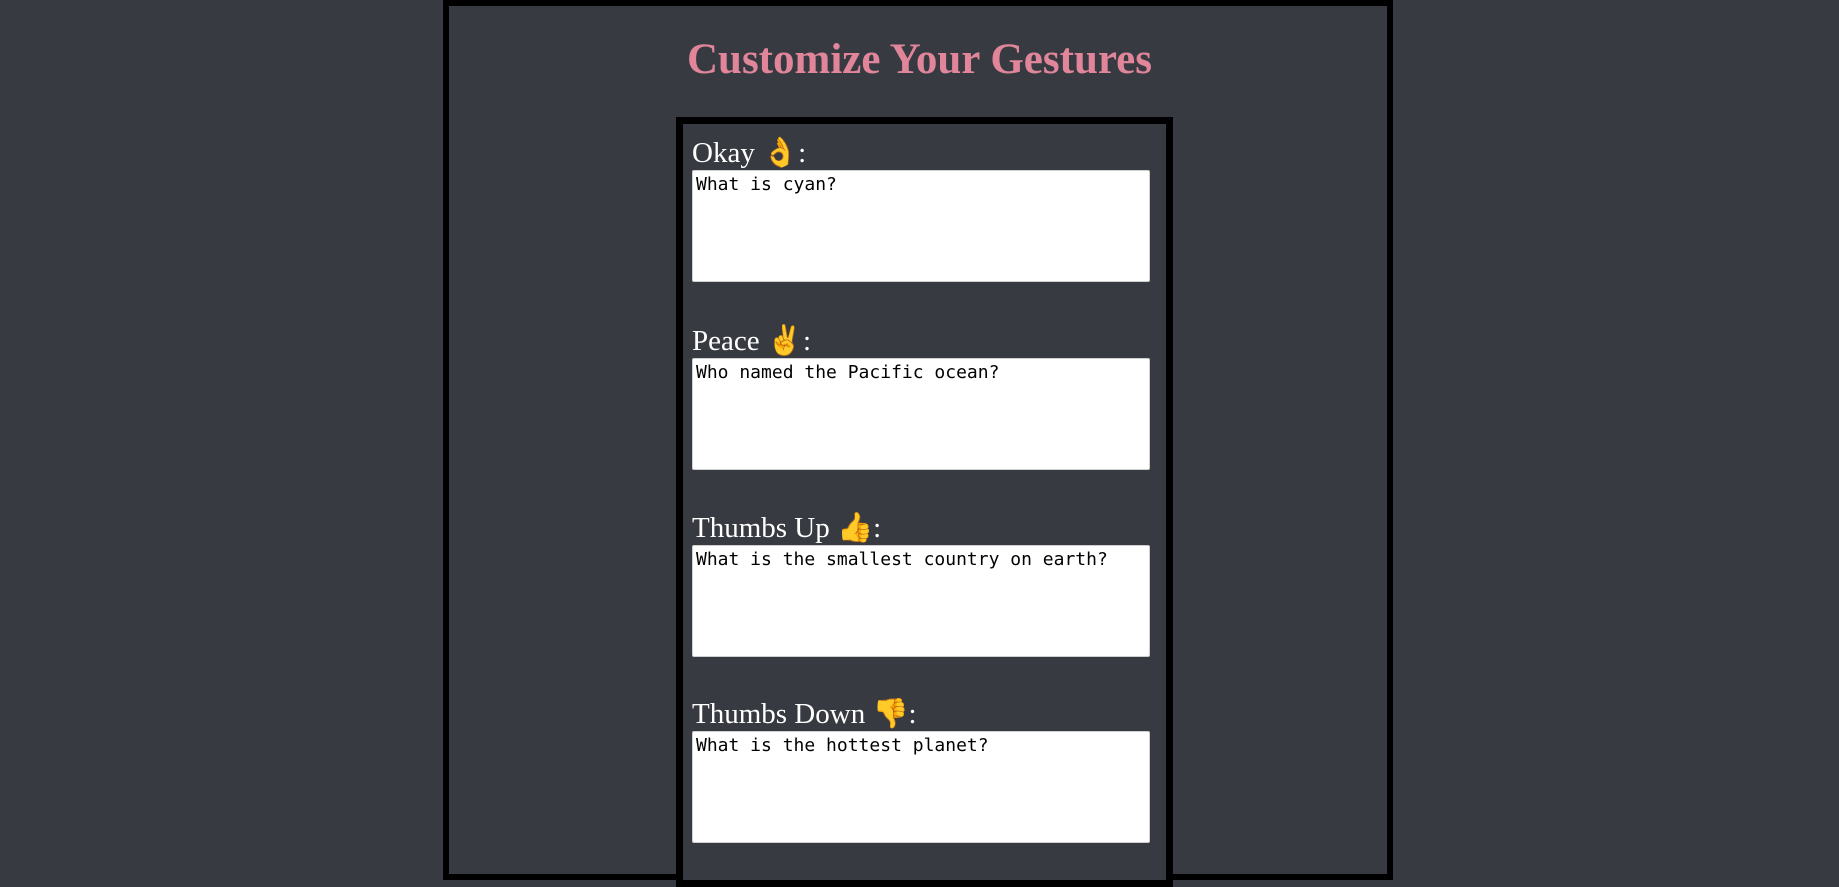  I want to click on gesture-peace-textarea: Who named the Pacific ocean?, so click(921, 414).